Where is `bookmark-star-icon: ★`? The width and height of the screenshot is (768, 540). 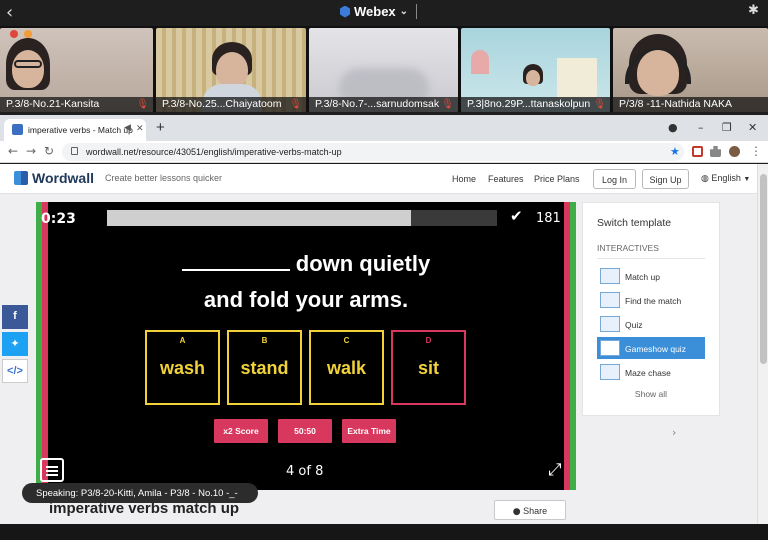
bookmark-star-icon: ★ is located at coordinates (675, 151).